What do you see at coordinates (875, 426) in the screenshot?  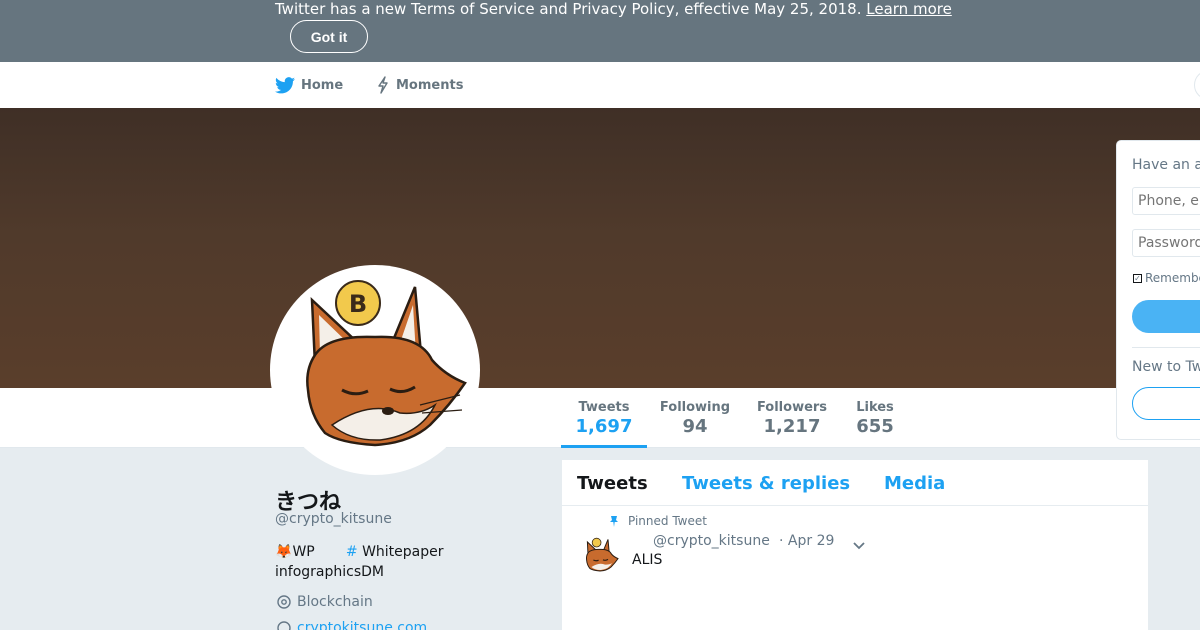 I see `stat-likes-value: 655` at bounding box center [875, 426].